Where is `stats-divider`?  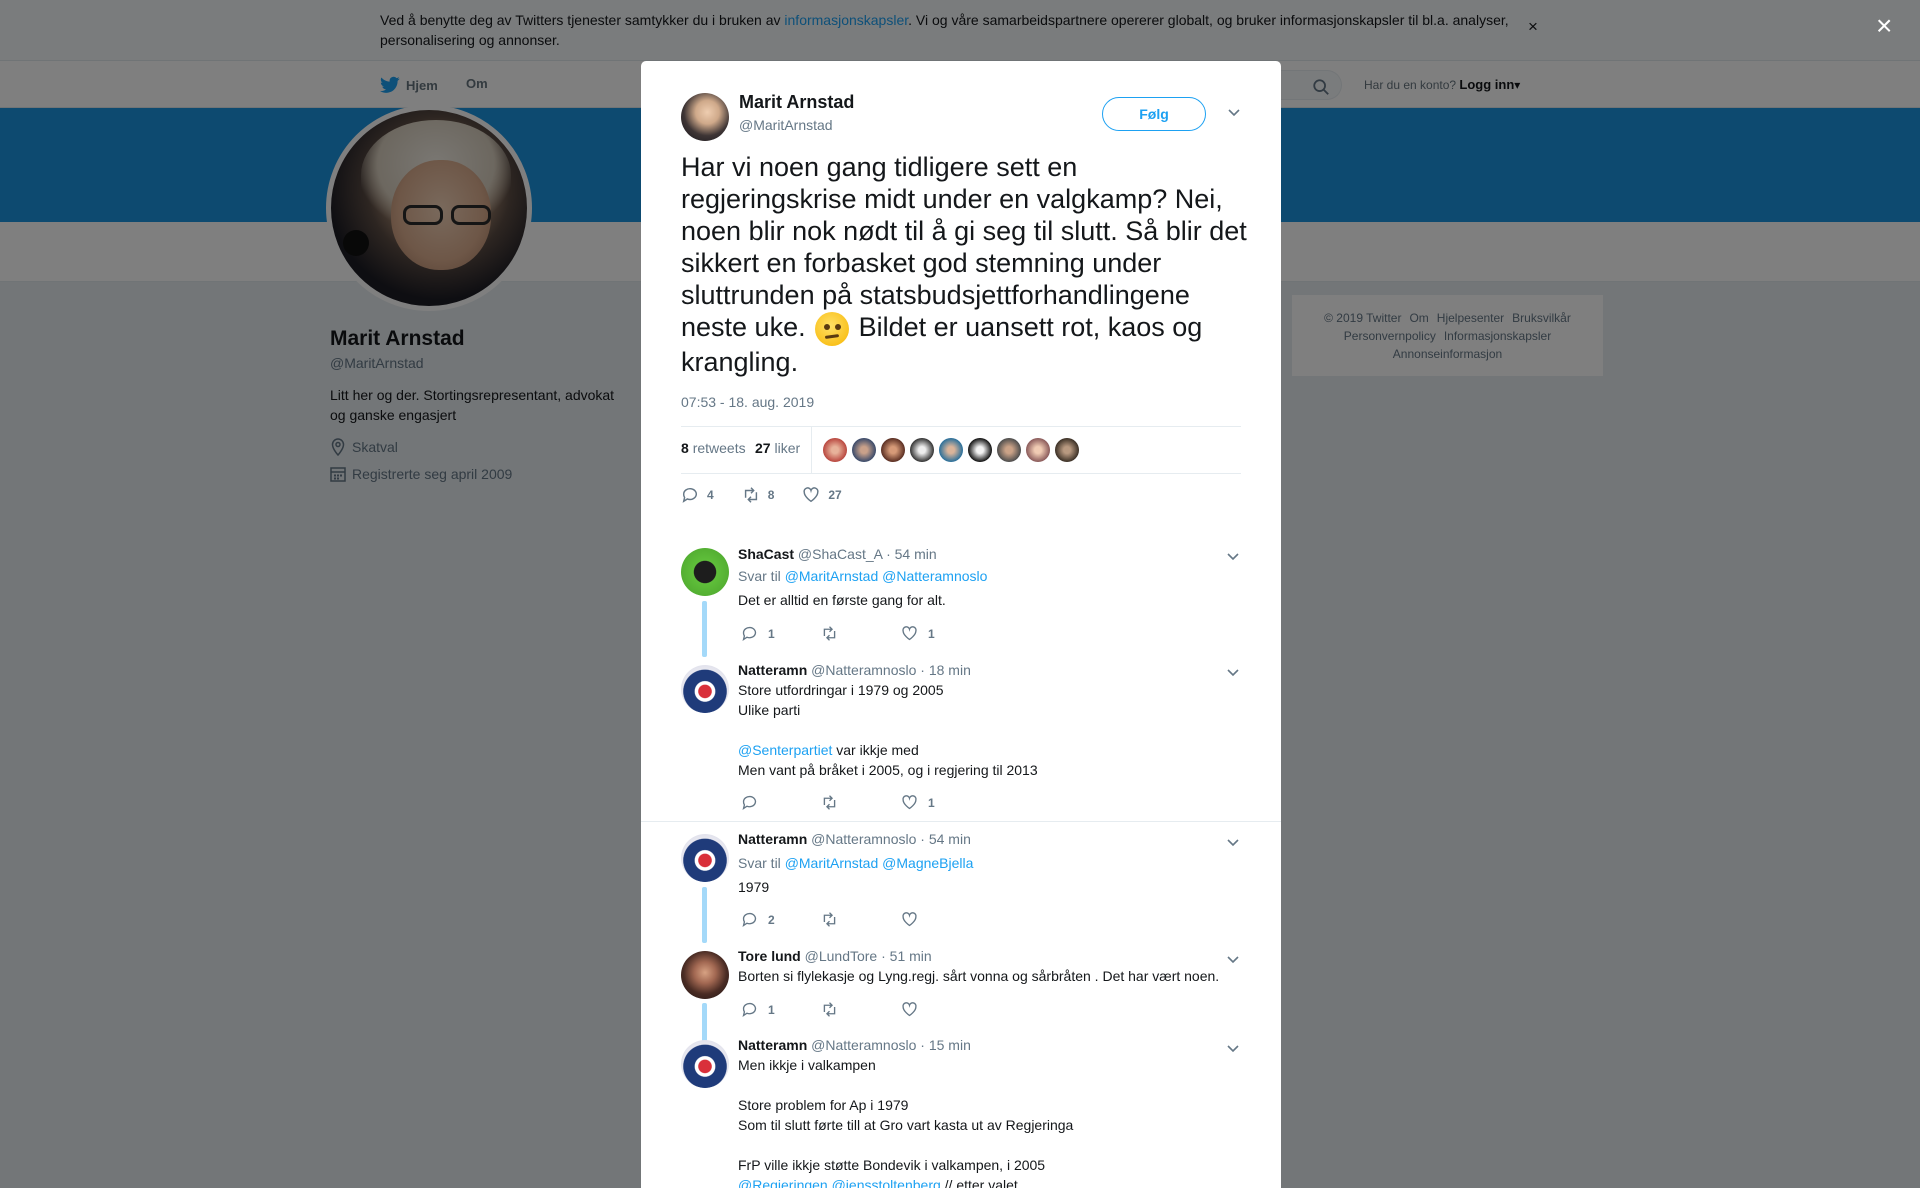 stats-divider is located at coordinates (811, 450).